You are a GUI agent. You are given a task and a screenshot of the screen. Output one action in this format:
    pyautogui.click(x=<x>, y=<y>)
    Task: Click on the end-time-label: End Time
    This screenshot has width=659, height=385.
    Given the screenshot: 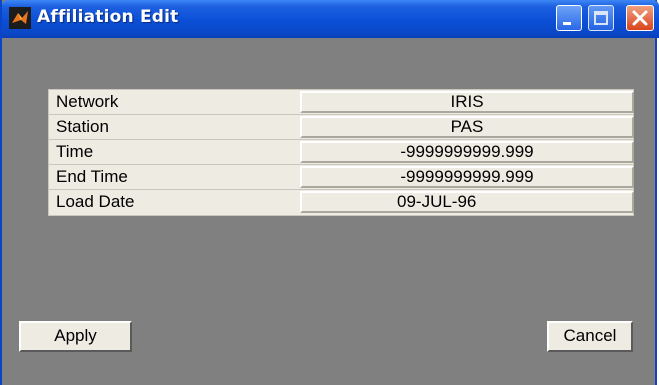 What is the action you would take?
    pyautogui.click(x=92, y=176)
    